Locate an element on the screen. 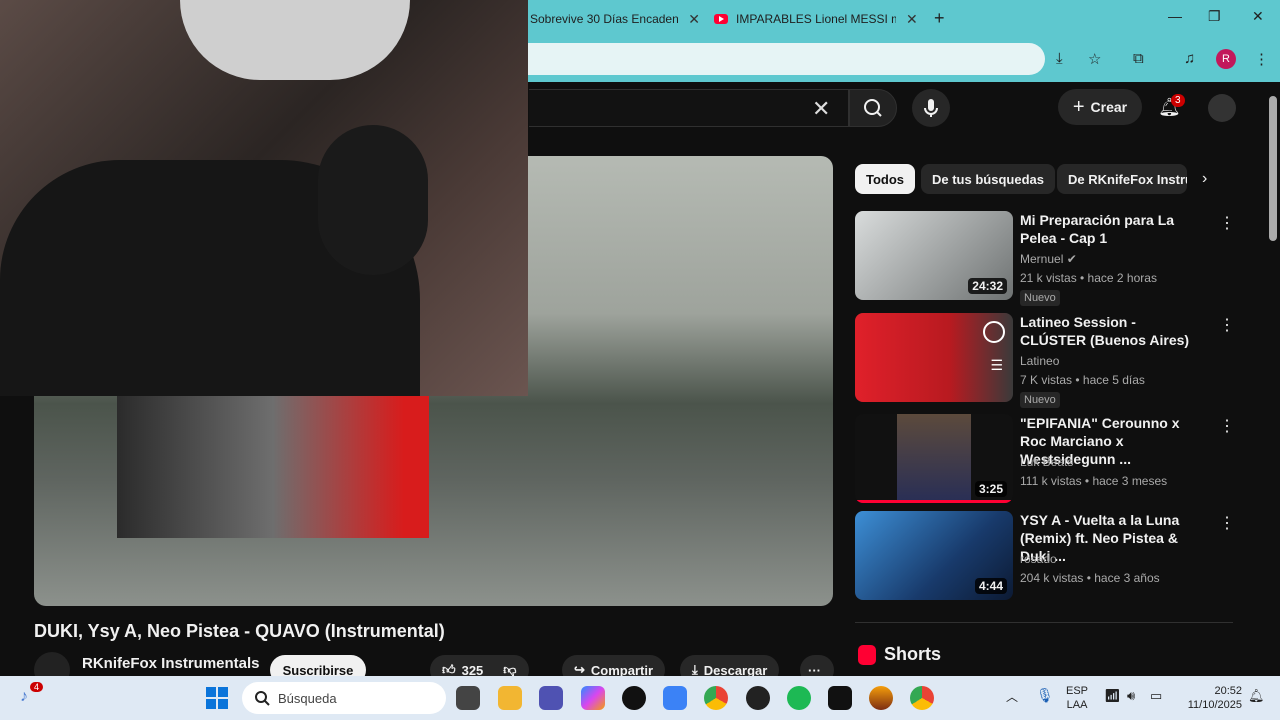 This screenshot has width=1280, height=720. taskbar-notification-badge: 4 is located at coordinates (37, 687).